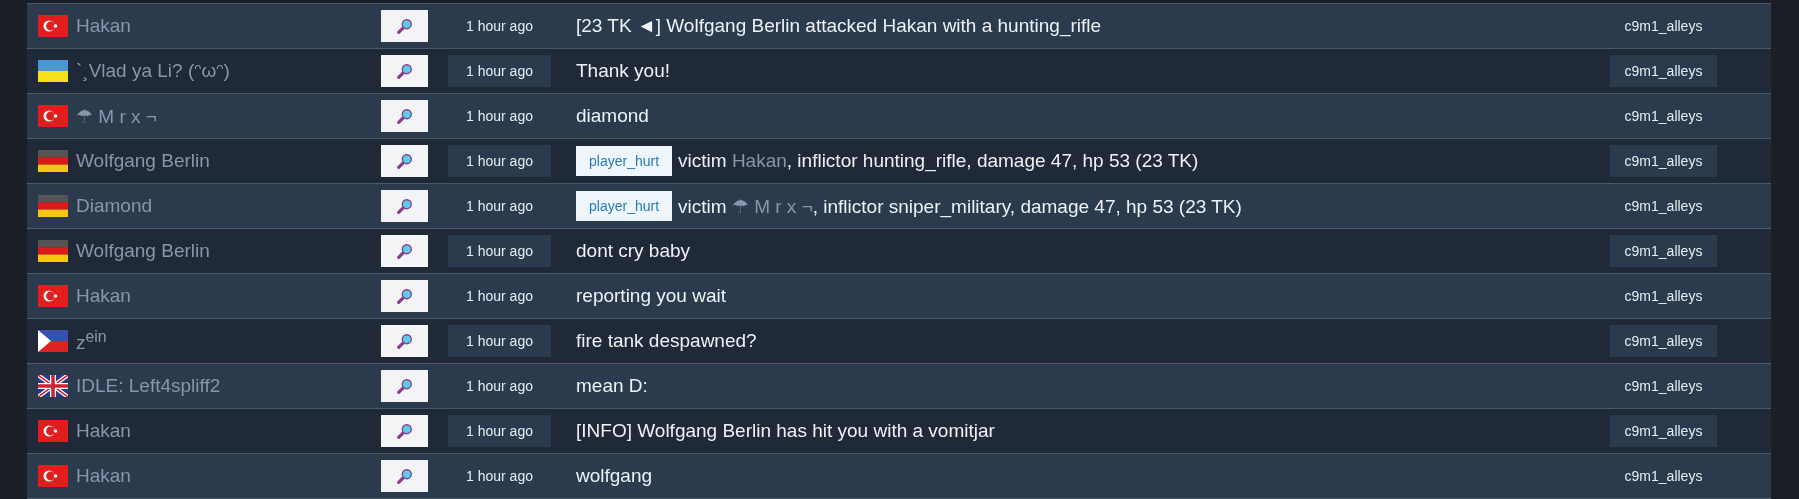 The width and height of the screenshot is (1799, 499). What do you see at coordinates (114, 206) in the screenshot?
I see `player-name: Diamond` at bounding box center [114, 206].